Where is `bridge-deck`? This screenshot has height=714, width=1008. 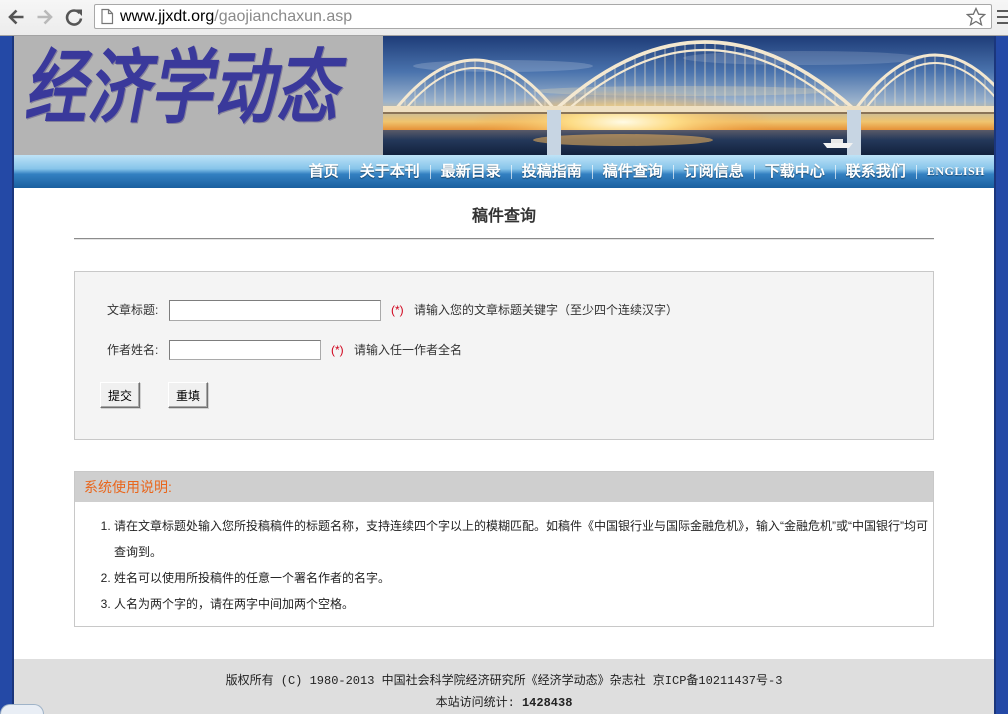
bridge-deck is located at coordinates (688, 109).